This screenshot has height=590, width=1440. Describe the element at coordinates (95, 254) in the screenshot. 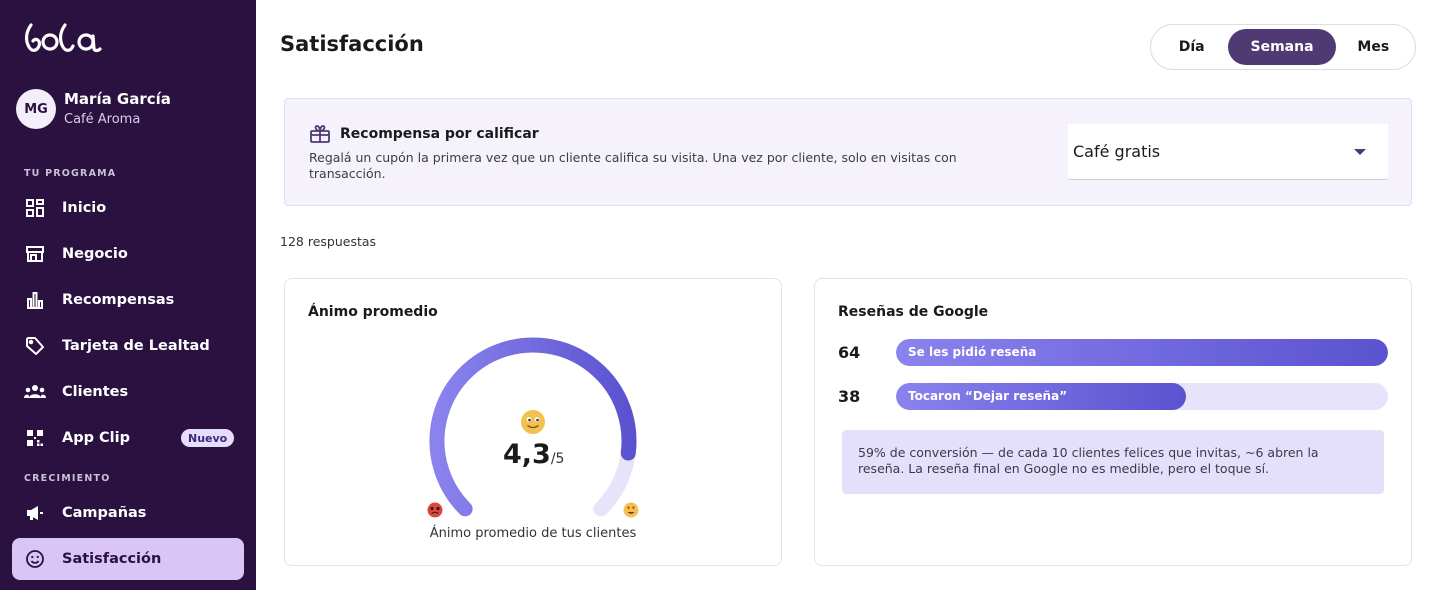

I see `sidebar-item-label: Negocio` at that location.